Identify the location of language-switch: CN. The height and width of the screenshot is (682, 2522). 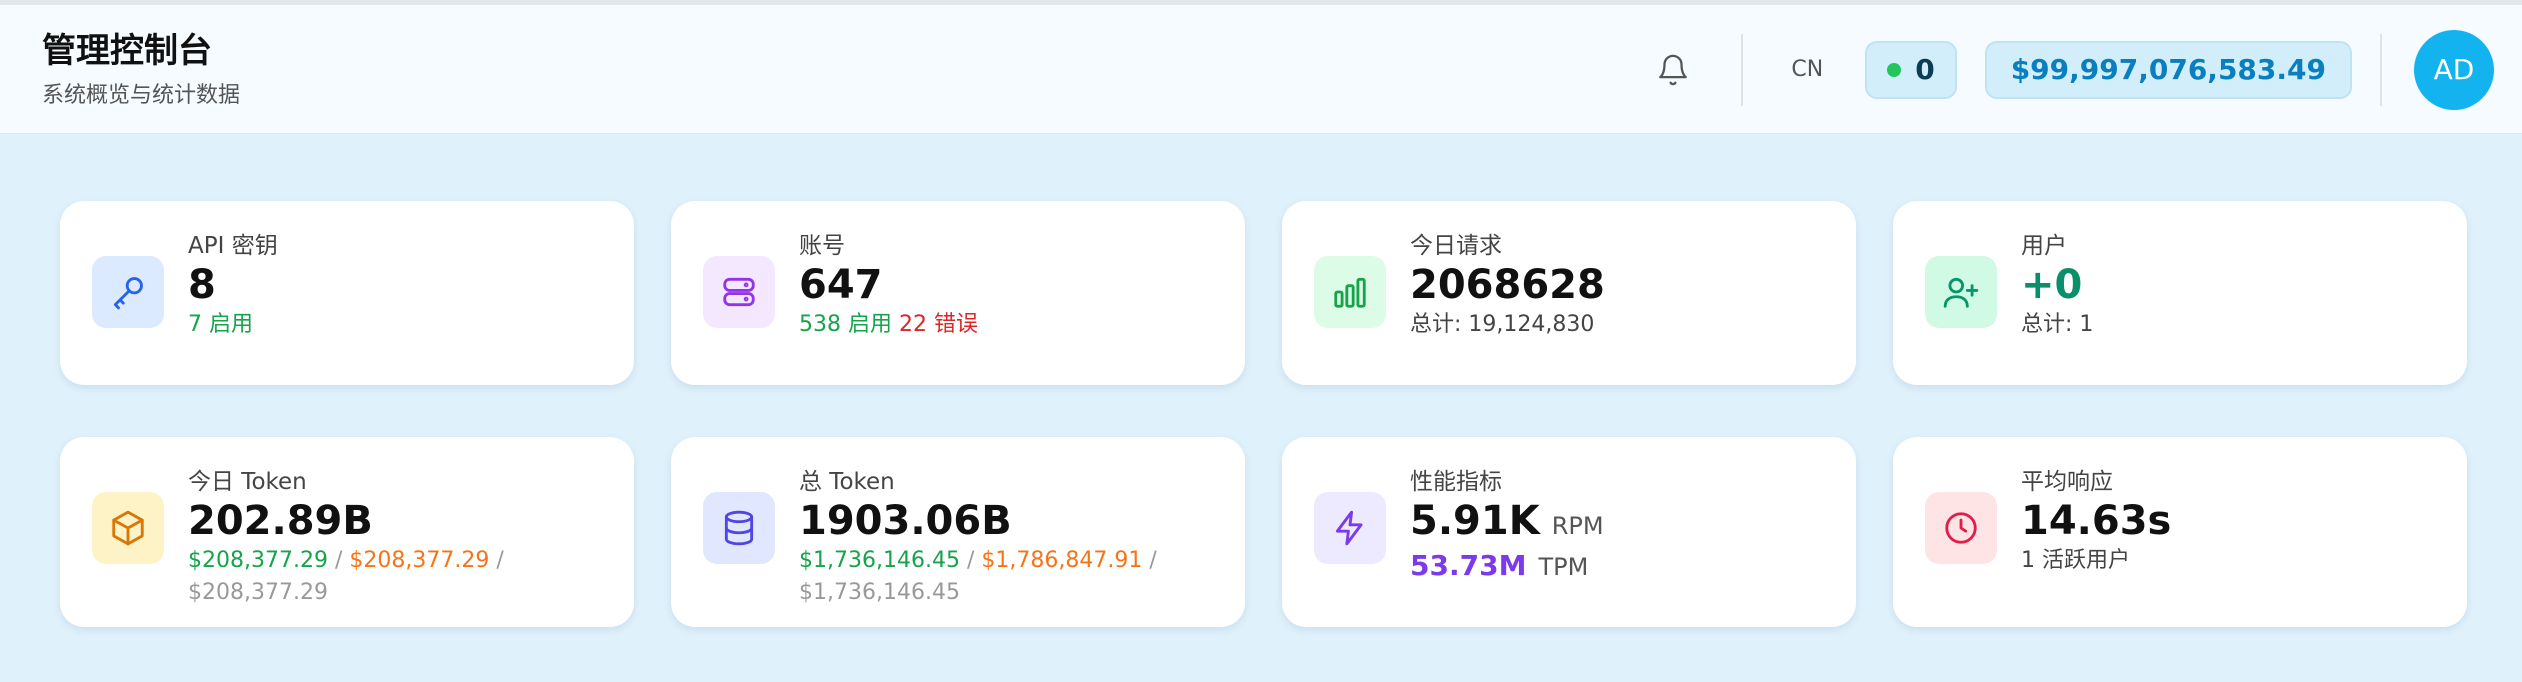
(1807, 69).